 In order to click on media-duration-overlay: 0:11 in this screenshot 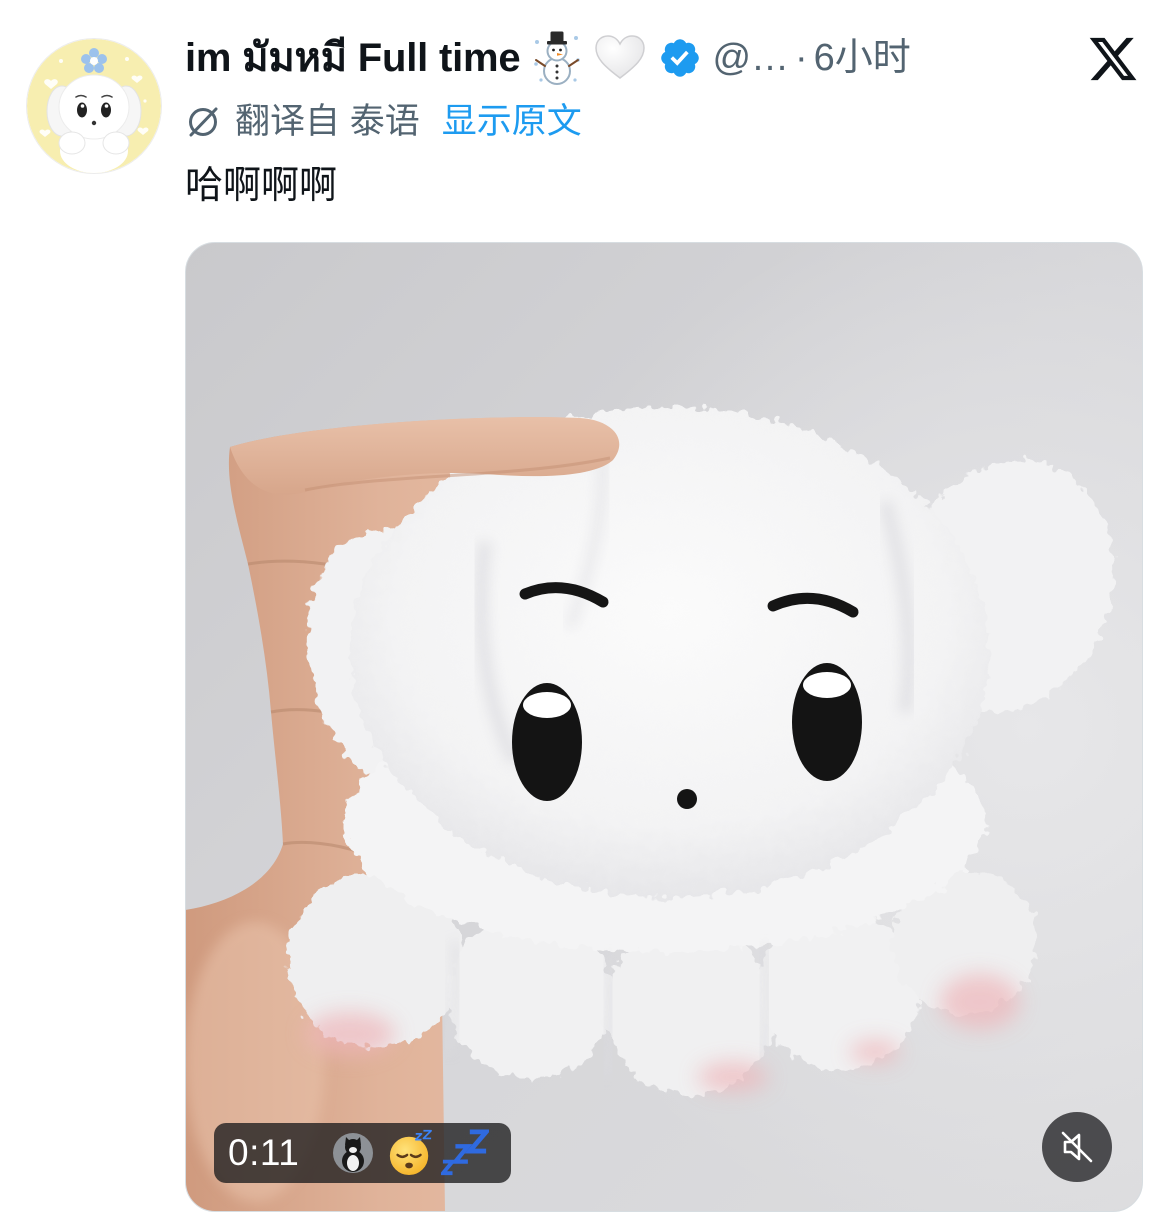, I will do `click(362, 1153)`.